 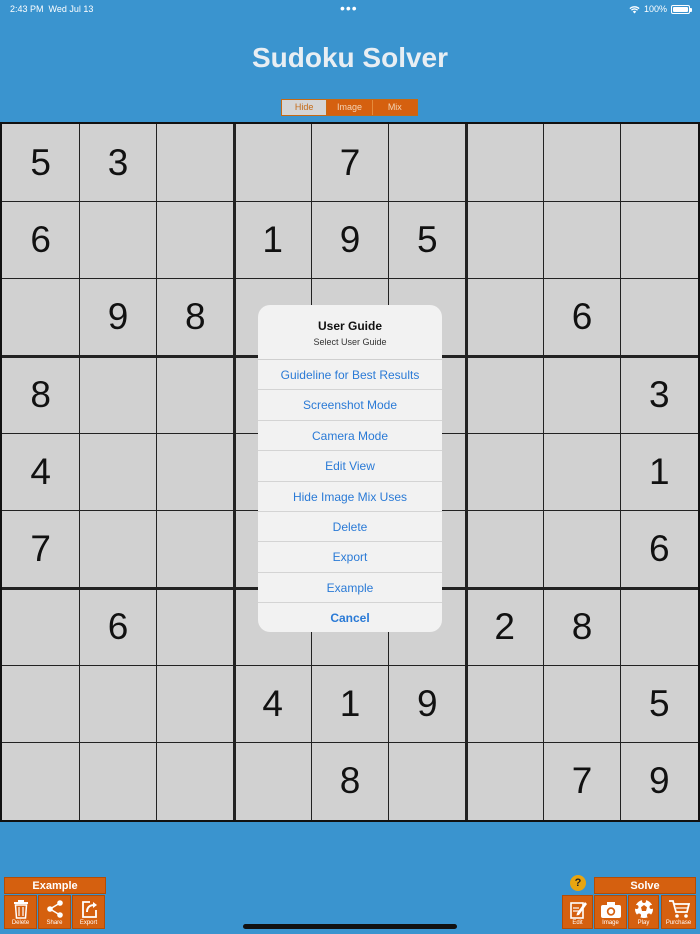 What do you see at coordinates (52, 9) in the screenshot?
I see `status-time: 2:43 PM Wed Jul 13` at bounding box center [52, 9].